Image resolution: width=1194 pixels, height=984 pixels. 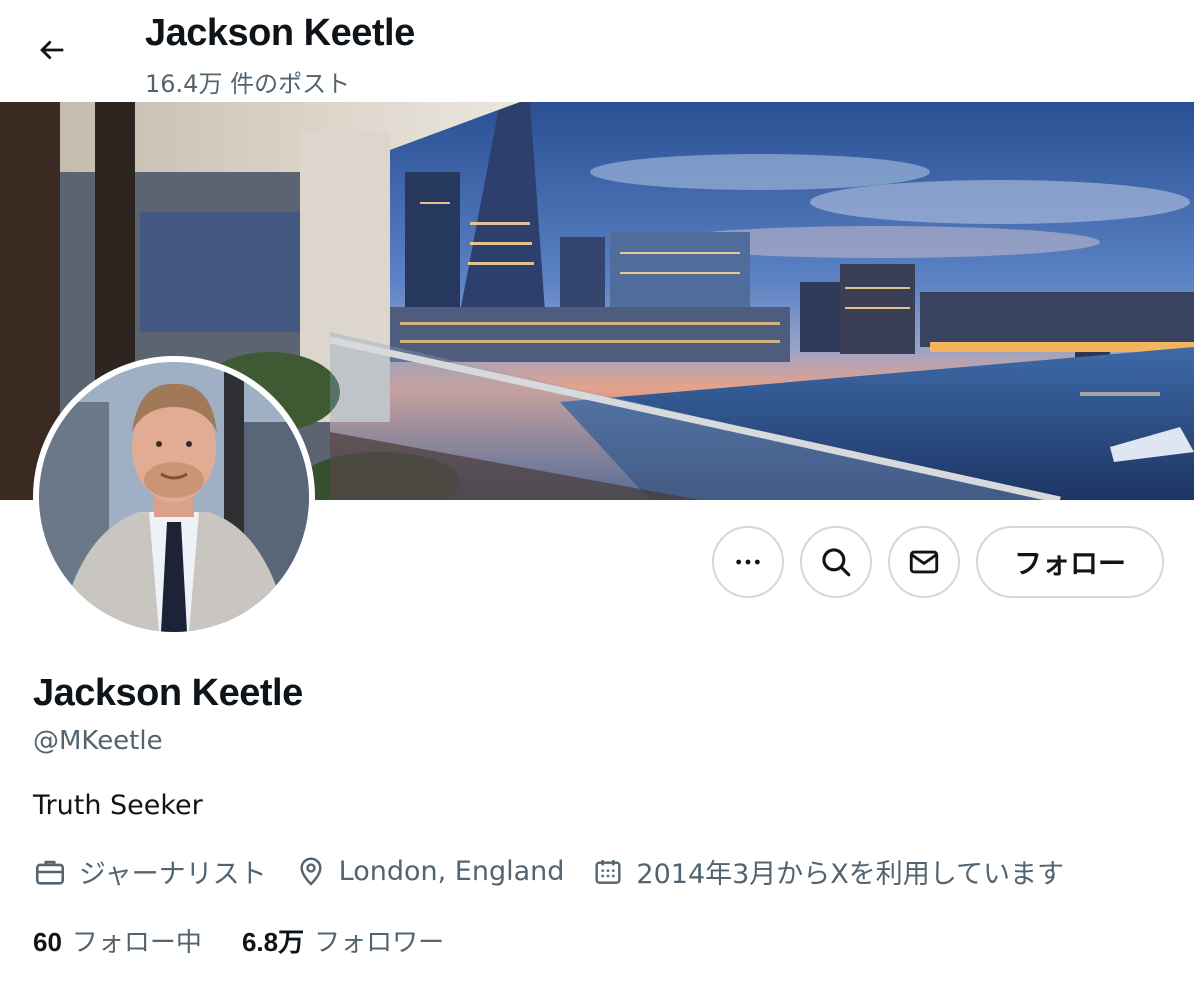 I want to click on following-link: 60 フォロー中, so click(x=117, y=940).